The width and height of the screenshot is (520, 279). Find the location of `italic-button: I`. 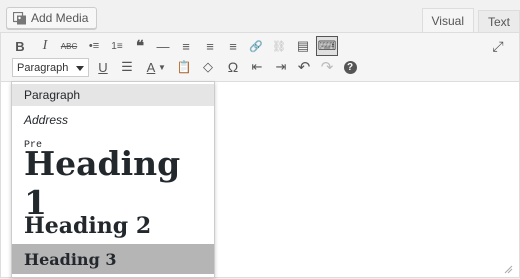

italic-button: I is located at coordinates (45, 46).